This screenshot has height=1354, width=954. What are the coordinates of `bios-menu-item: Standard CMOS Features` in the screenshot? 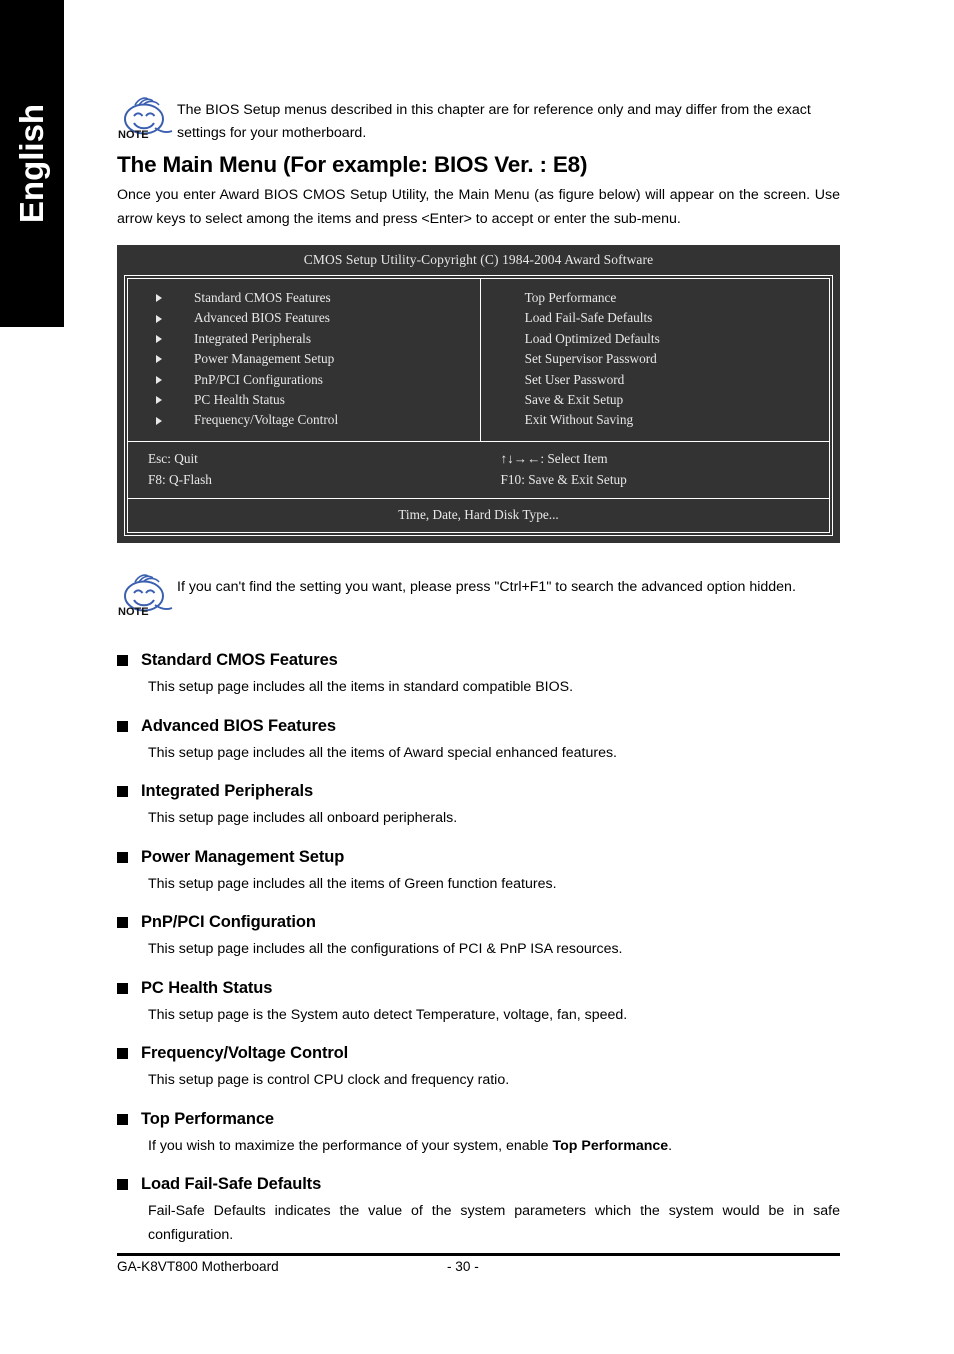 It's located at (318, 298).